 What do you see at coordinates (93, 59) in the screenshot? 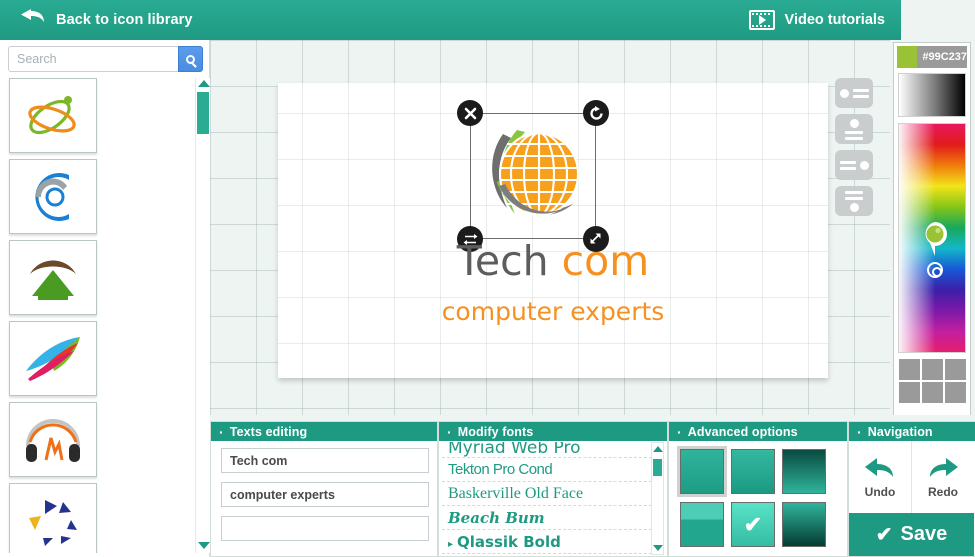
I see `search-input` at bounding box center [93, 59].